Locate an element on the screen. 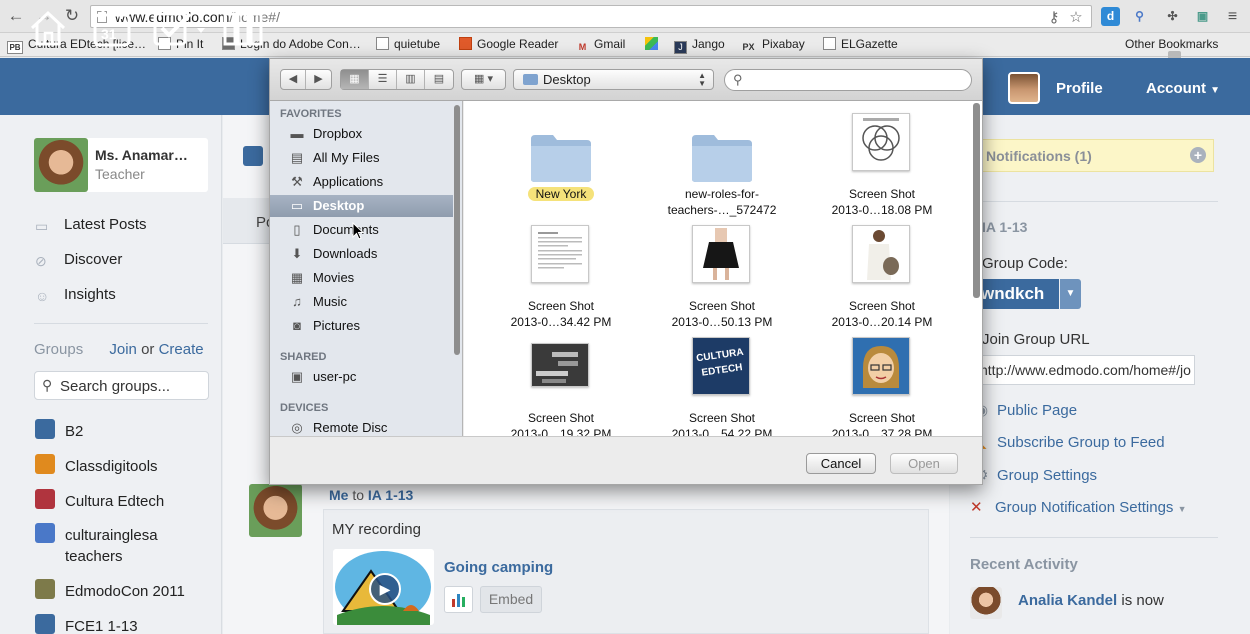 Image resolution: width=1250 pixels, height=634 pixels. sidebar-item-applications: ⚒ Applications is located at coordinates (361, 182).